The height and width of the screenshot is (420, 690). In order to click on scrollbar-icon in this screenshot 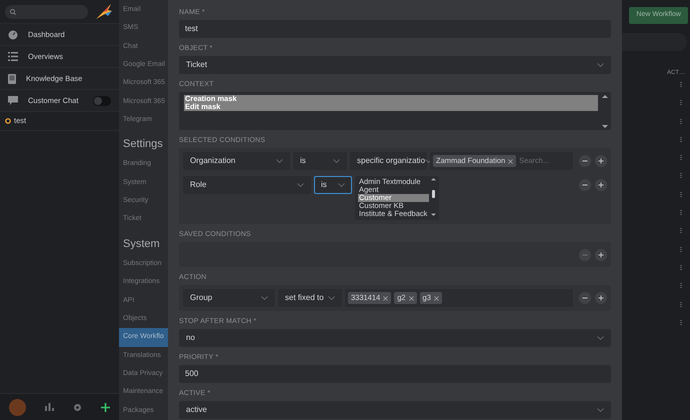, I will do `click(433, 197)`.